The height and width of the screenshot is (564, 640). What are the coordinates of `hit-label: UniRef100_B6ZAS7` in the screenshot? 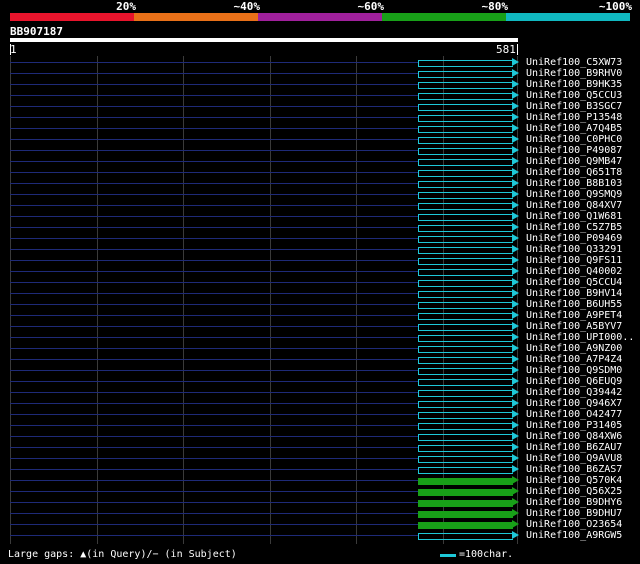 It's located at (574, 469).